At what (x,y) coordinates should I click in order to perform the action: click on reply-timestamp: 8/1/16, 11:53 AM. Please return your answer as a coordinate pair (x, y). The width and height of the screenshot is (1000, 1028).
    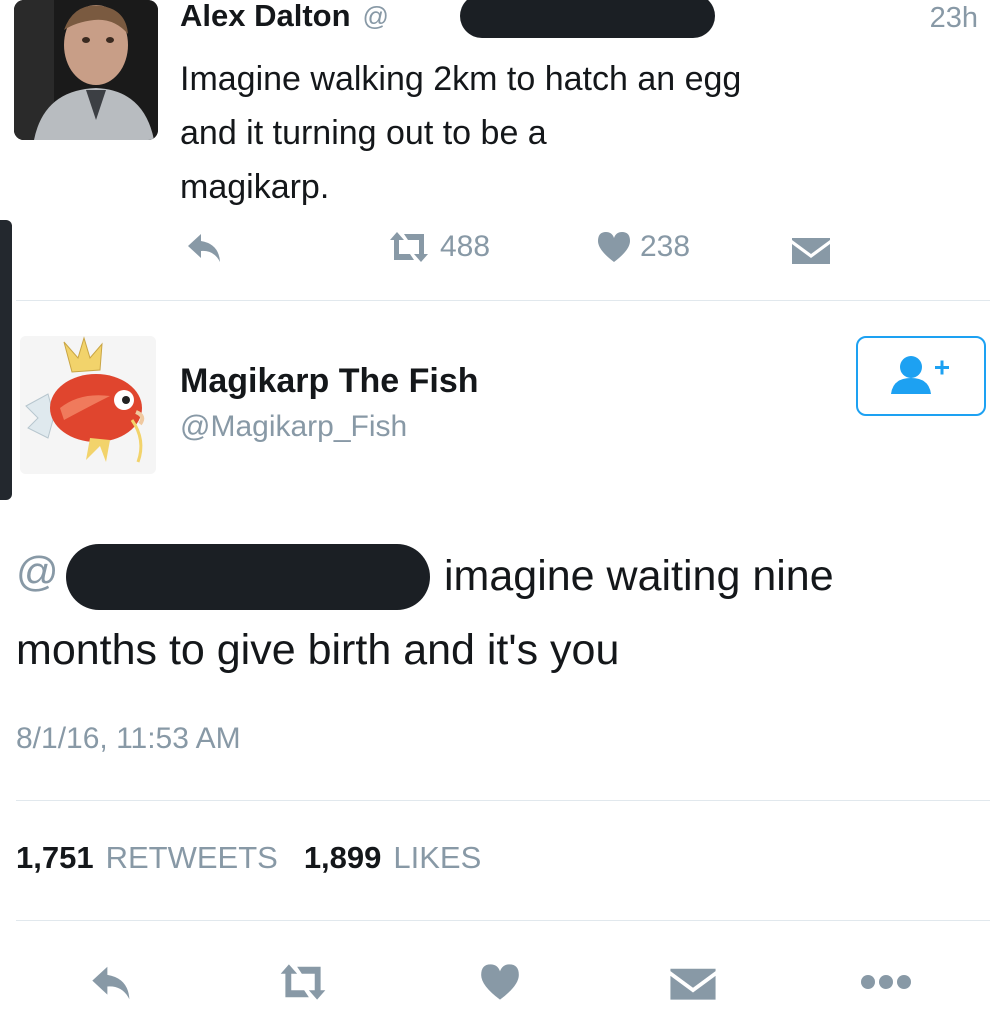
    Looking at the image, I should click on (128, 739).